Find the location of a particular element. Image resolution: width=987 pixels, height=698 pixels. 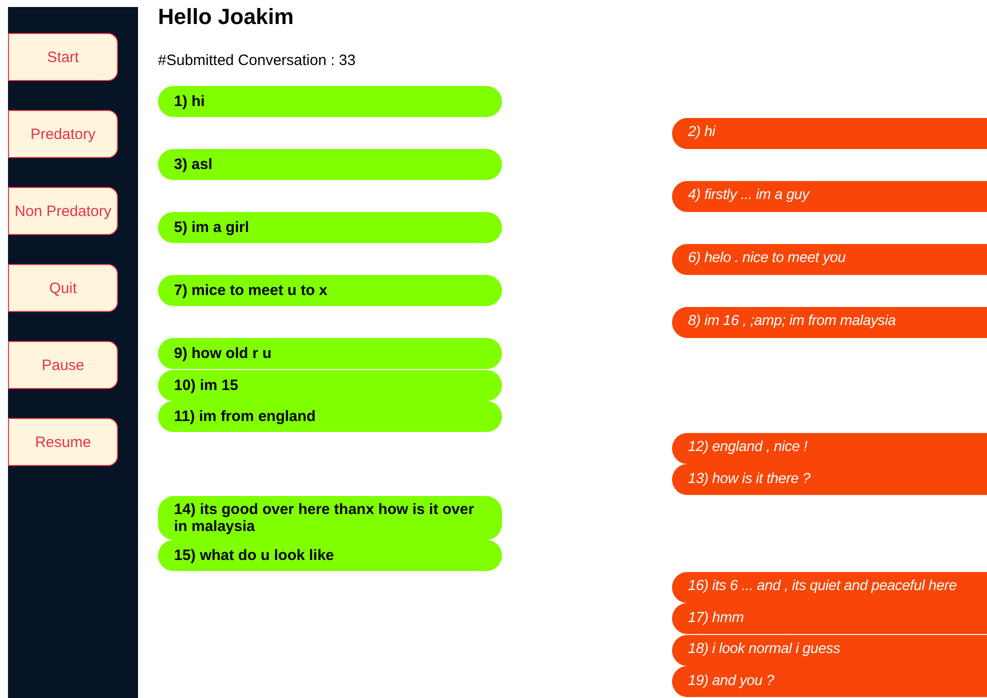

chat-bubble: 4) firstly ... im a guy is located at coordinates (829, 196).